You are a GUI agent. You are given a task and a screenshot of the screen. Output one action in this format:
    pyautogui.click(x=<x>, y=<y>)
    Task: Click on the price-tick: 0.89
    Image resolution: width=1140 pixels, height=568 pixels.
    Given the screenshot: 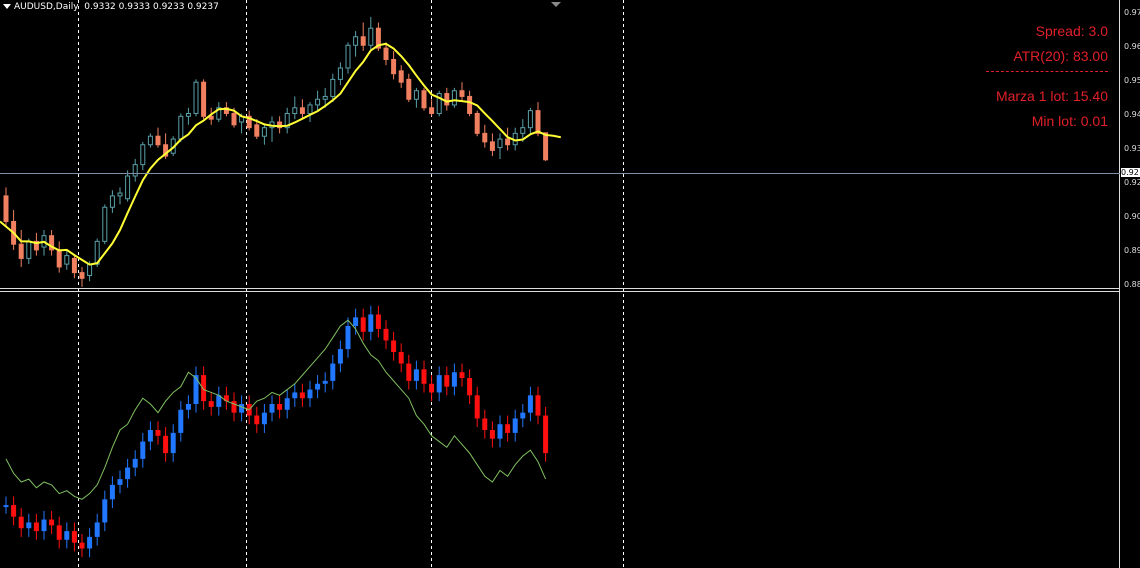 What is the action you would take?
    pyautogui.click(x=1132, y=250)
    